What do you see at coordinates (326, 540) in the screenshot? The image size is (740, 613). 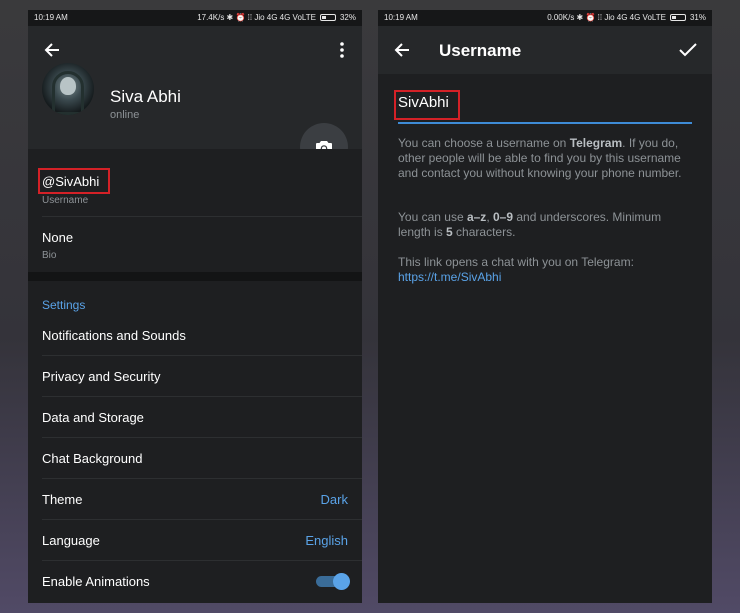 I see `settings-item-value: English` at bounding box center [326, 540].